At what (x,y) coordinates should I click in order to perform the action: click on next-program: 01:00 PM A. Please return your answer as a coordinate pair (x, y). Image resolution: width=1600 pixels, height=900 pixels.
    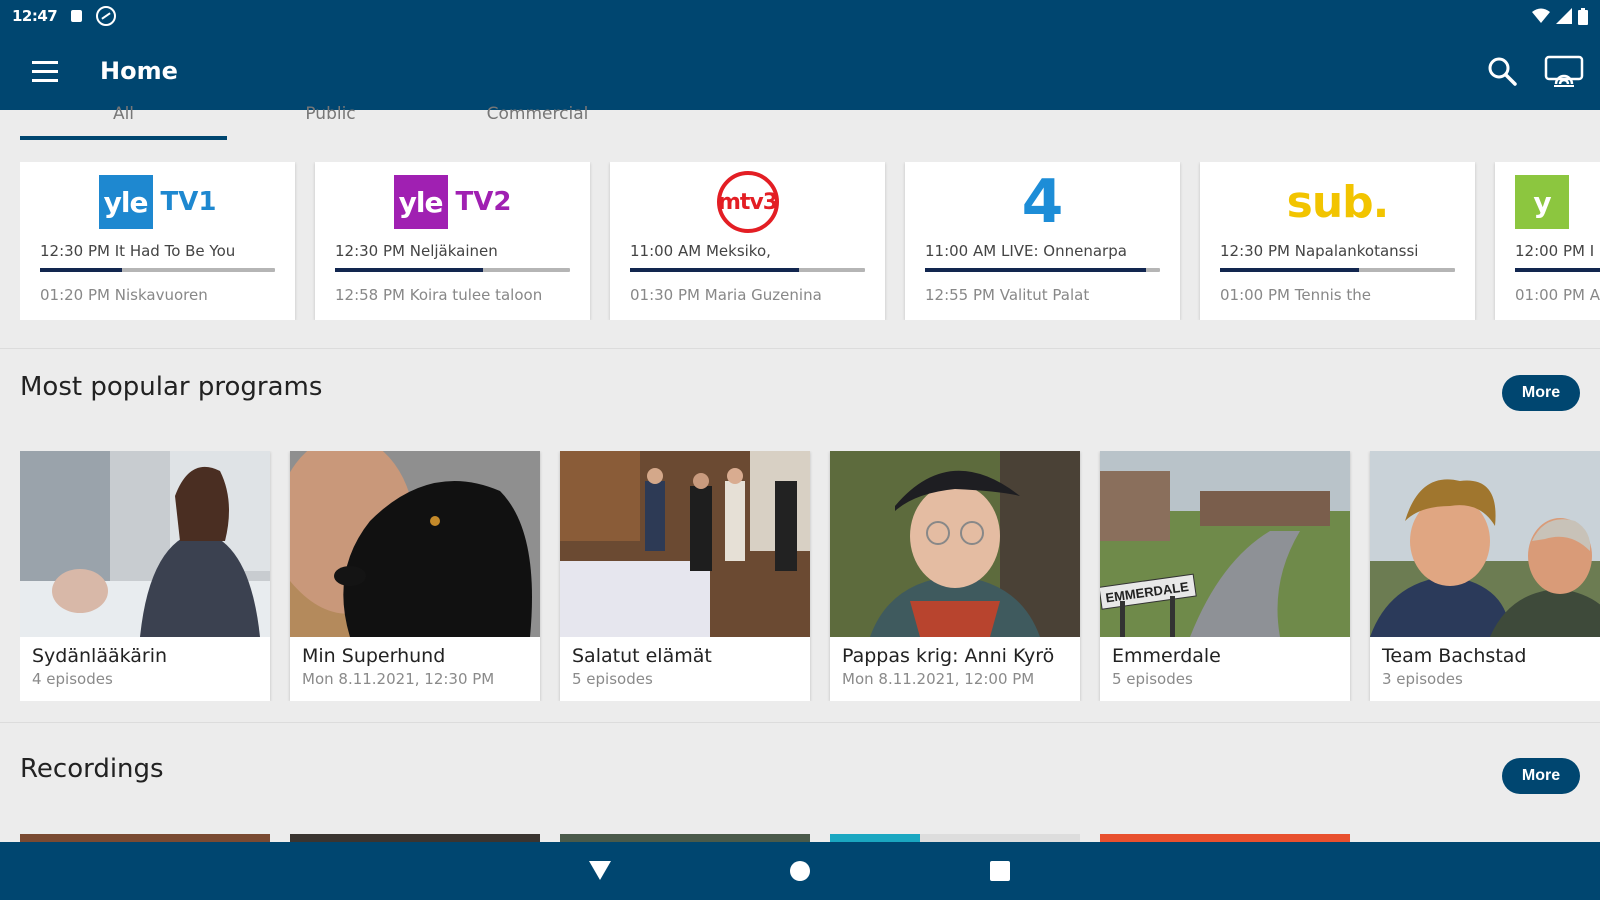
    Looking at the image, I should click on (1557, 295).